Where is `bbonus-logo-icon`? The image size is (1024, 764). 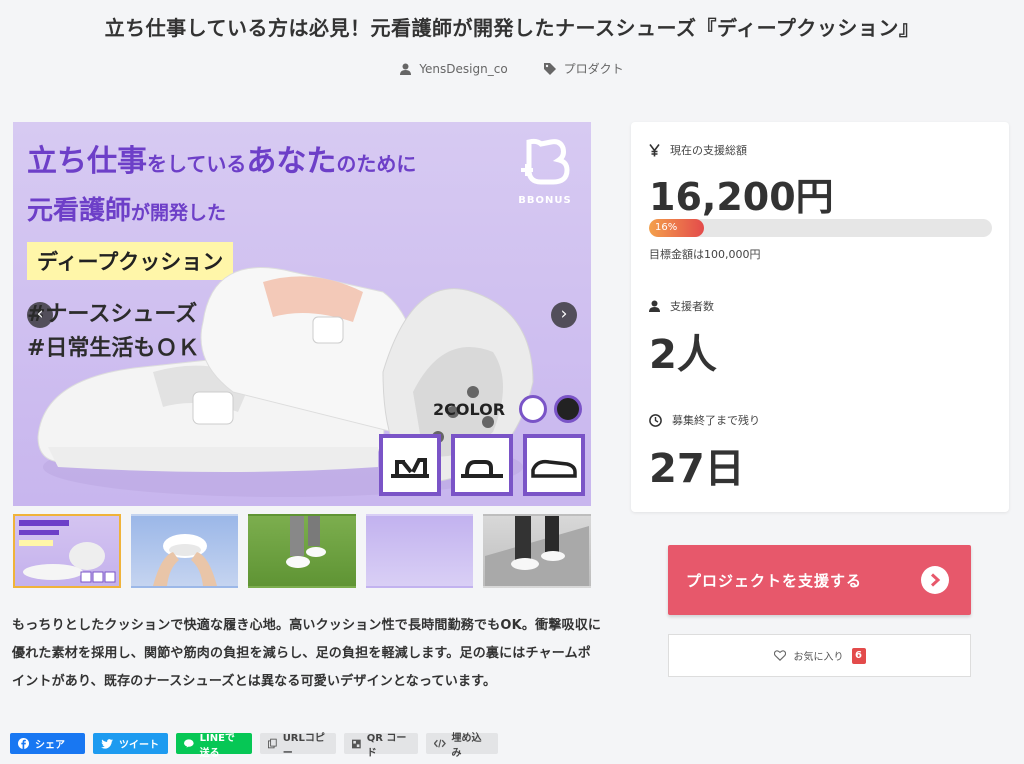
bbonus-logo-icon is located at coordinates (545, 161).